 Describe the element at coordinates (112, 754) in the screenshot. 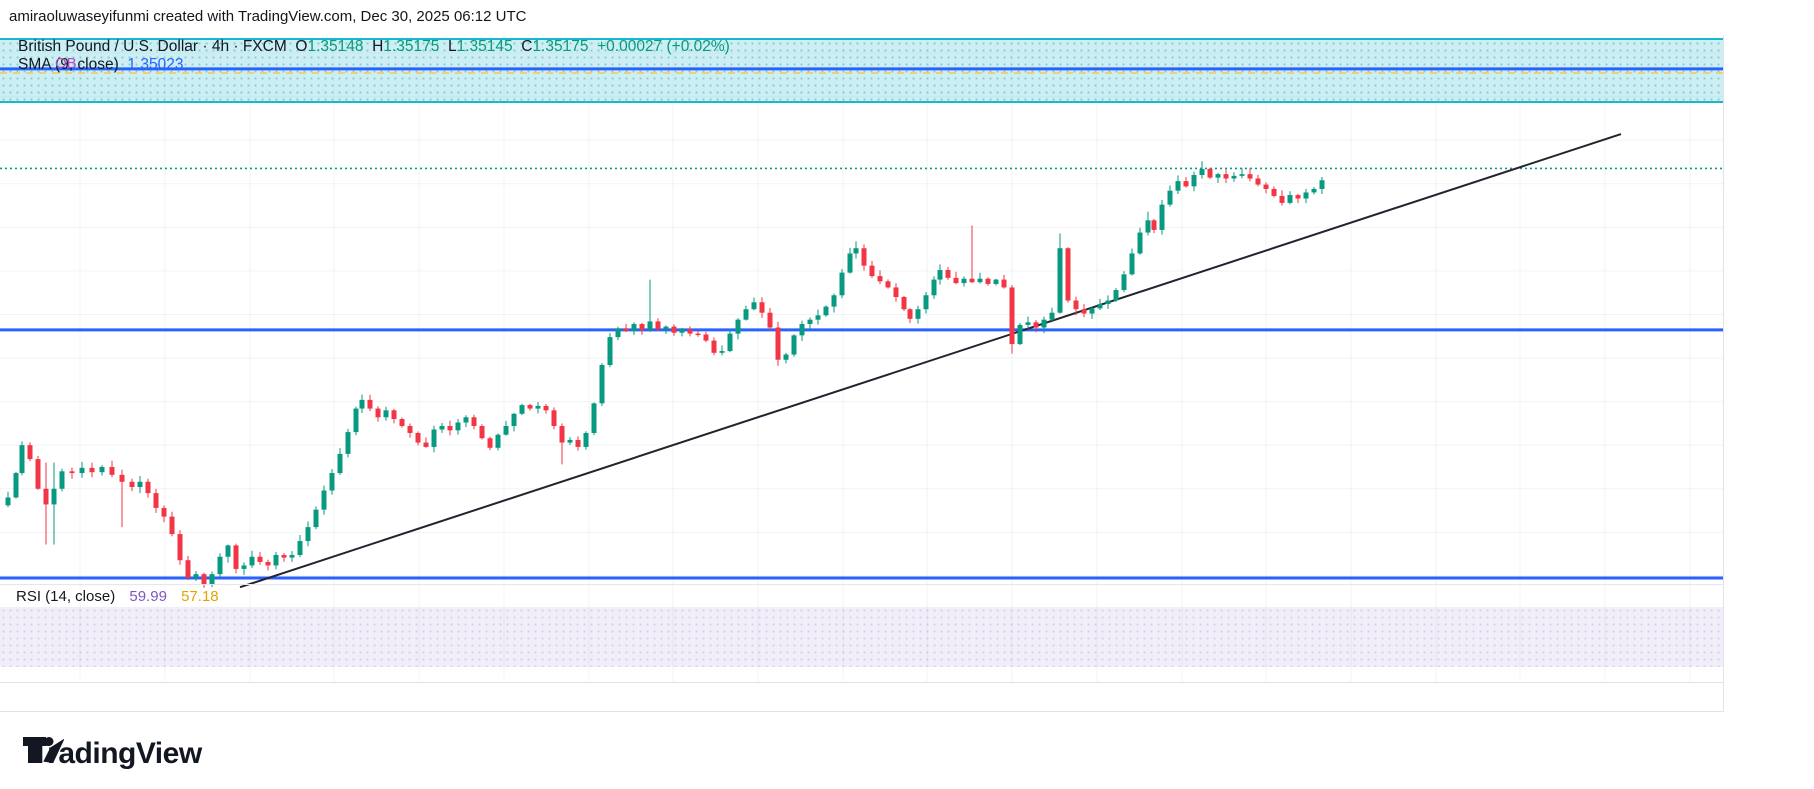

I see `tradingview-logo: TradingView` at that location.